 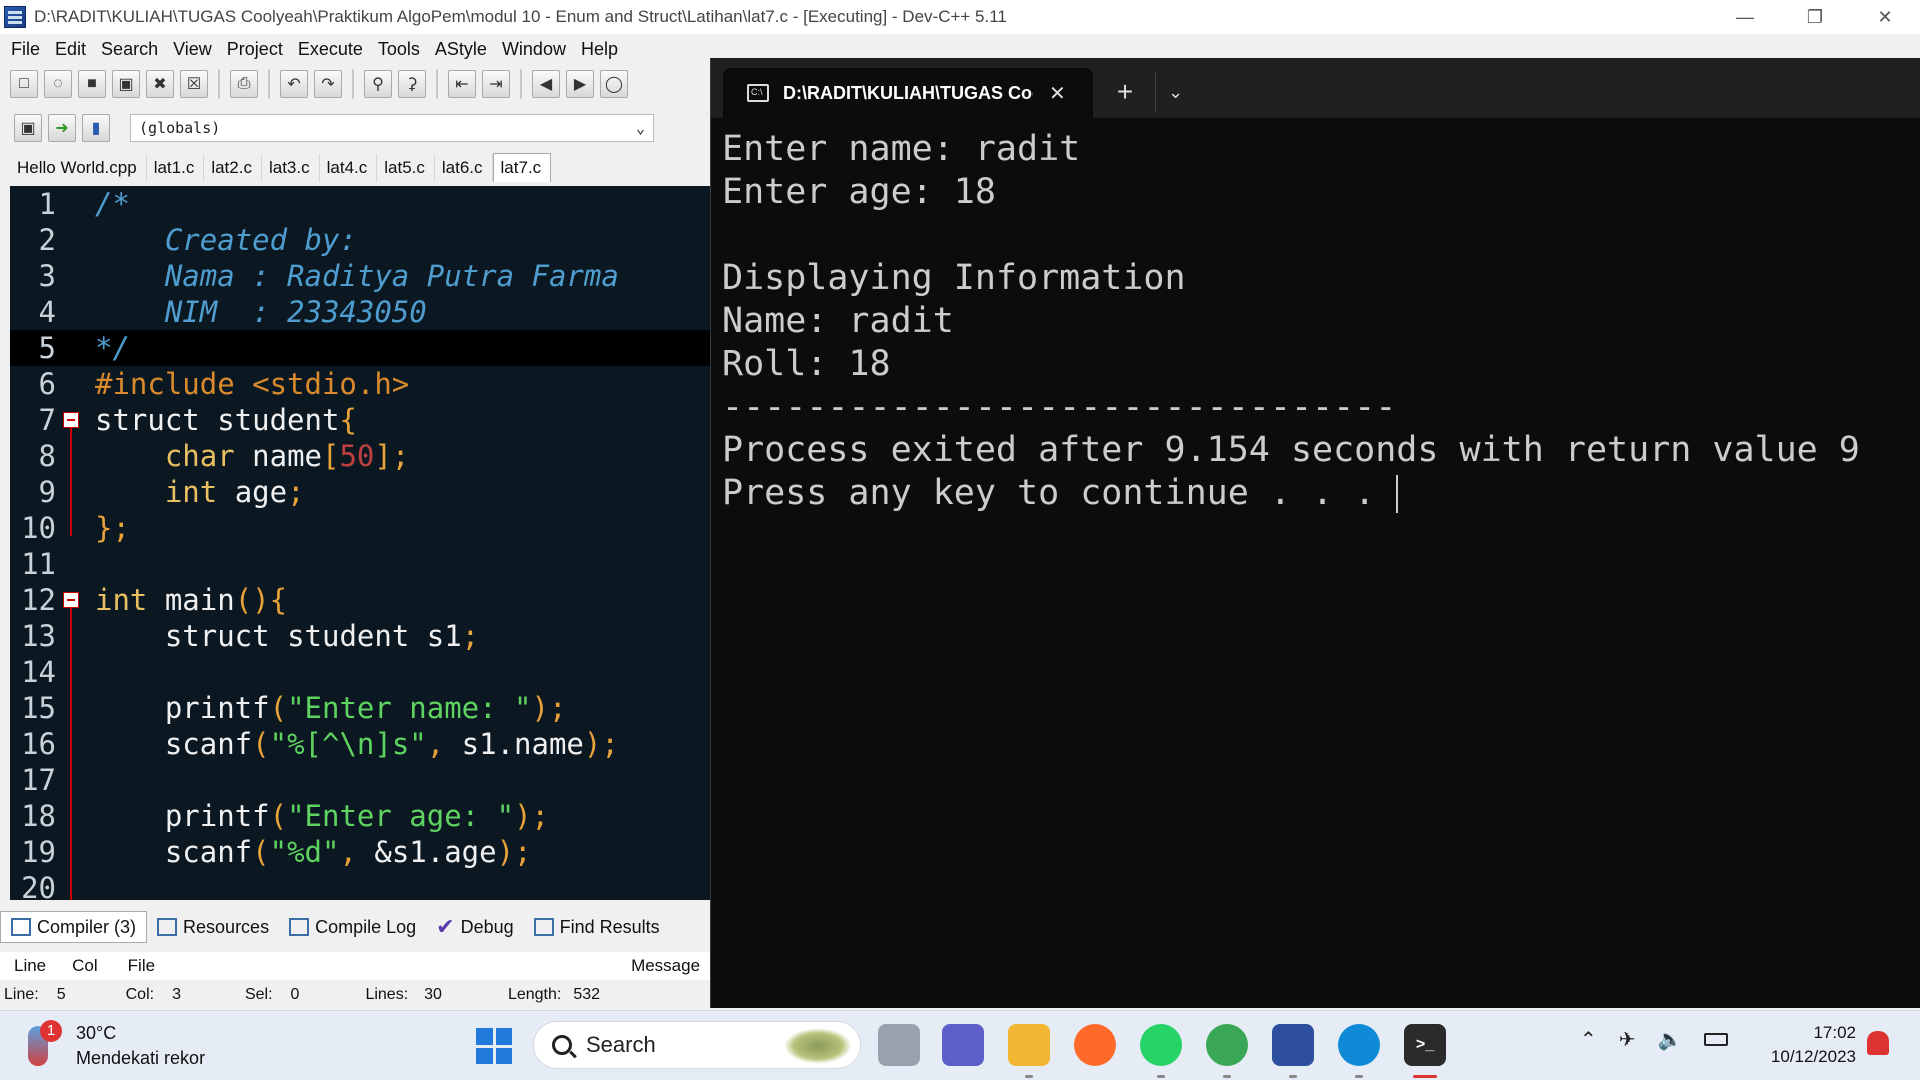 What do you see at coordinates (330, 49) in the screenshot?
I see `menu-execute: Execute` at bounding box center [330, 49].